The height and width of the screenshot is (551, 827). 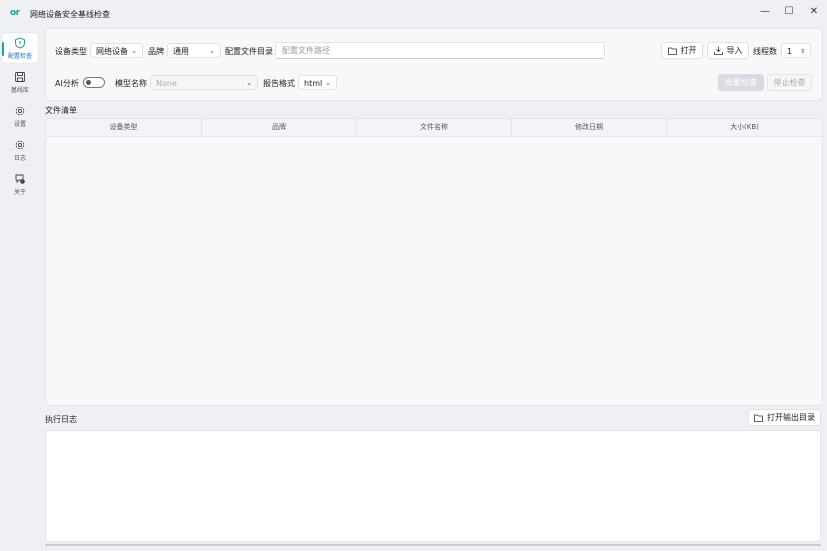 I want to click on report-format-select: html ⌄, so click(x=317, y=82).